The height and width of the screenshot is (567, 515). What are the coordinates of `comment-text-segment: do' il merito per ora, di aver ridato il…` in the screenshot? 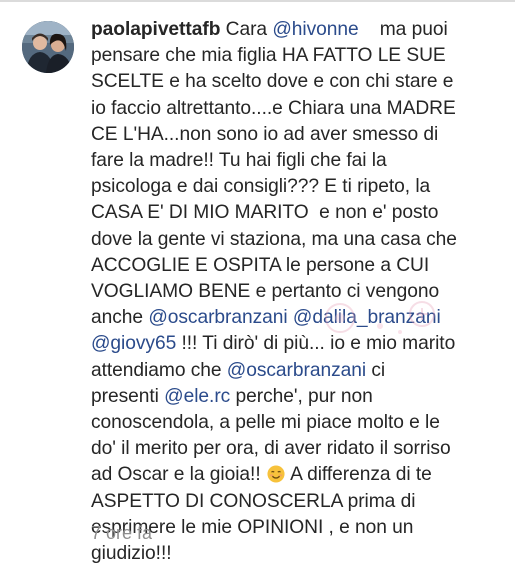 It's located at (271, 449).